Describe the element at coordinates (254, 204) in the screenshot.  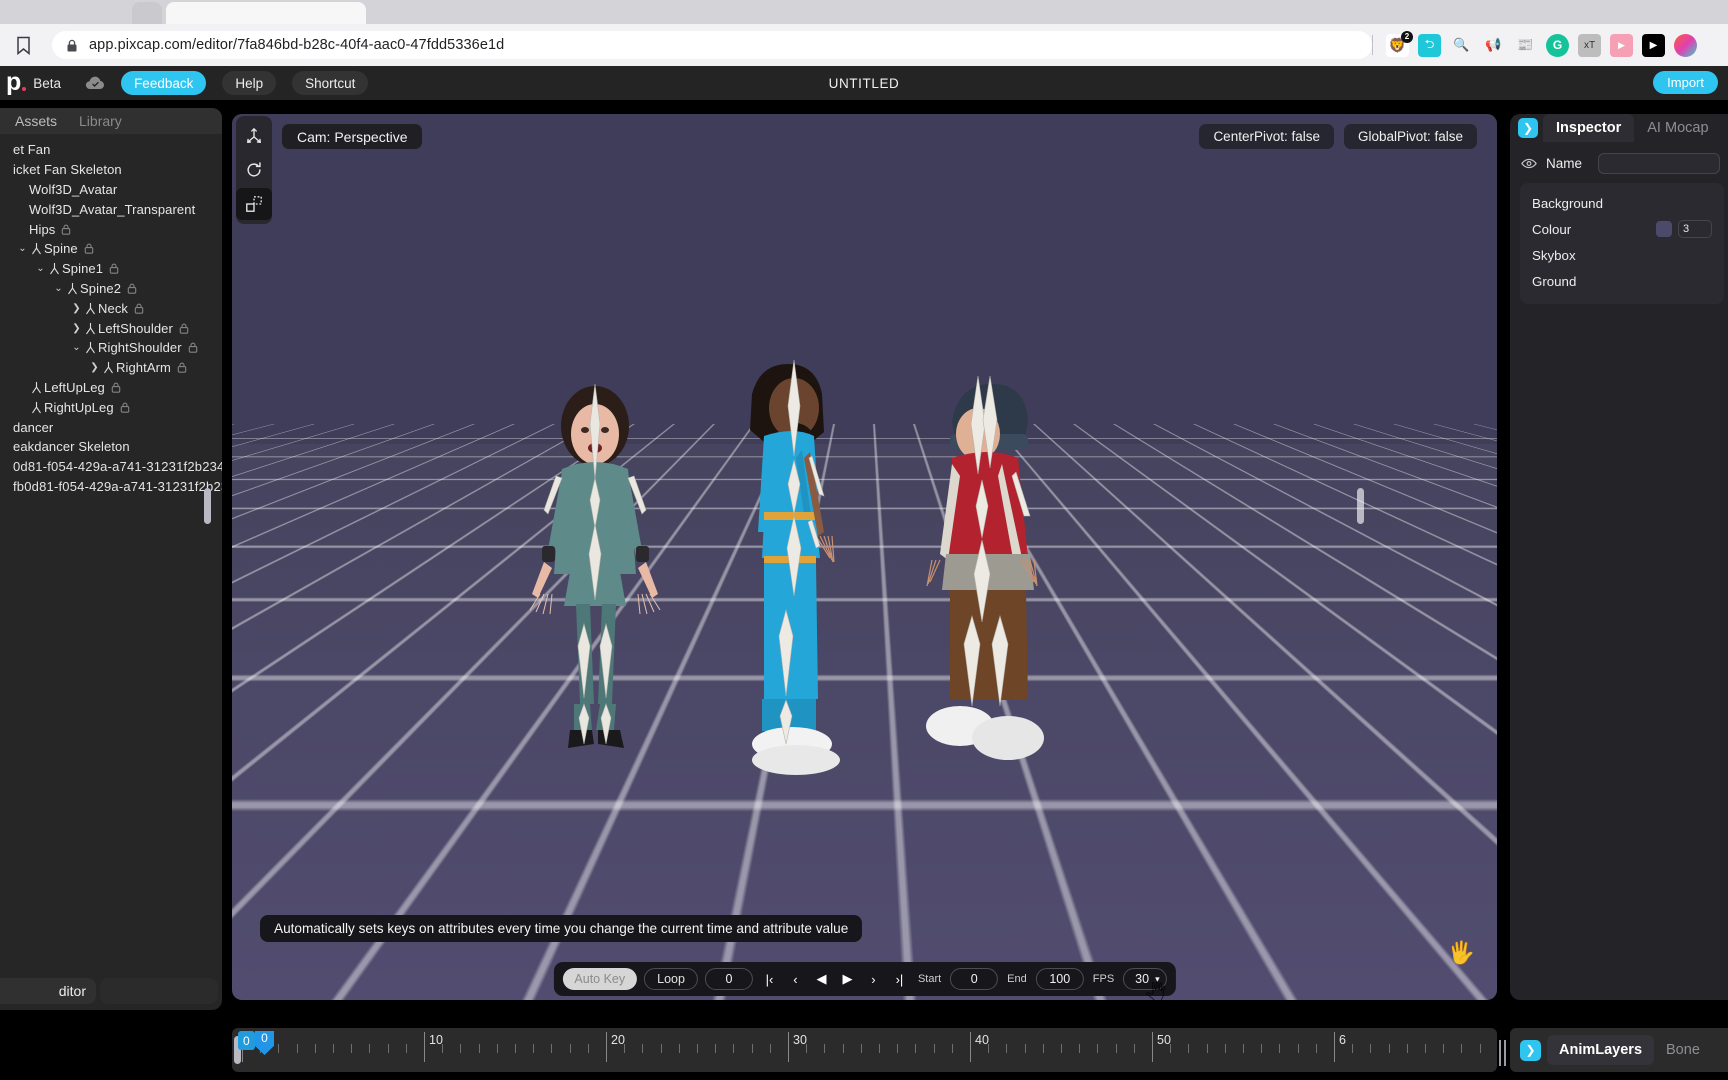
I see `scale-tool-icon` at that location.